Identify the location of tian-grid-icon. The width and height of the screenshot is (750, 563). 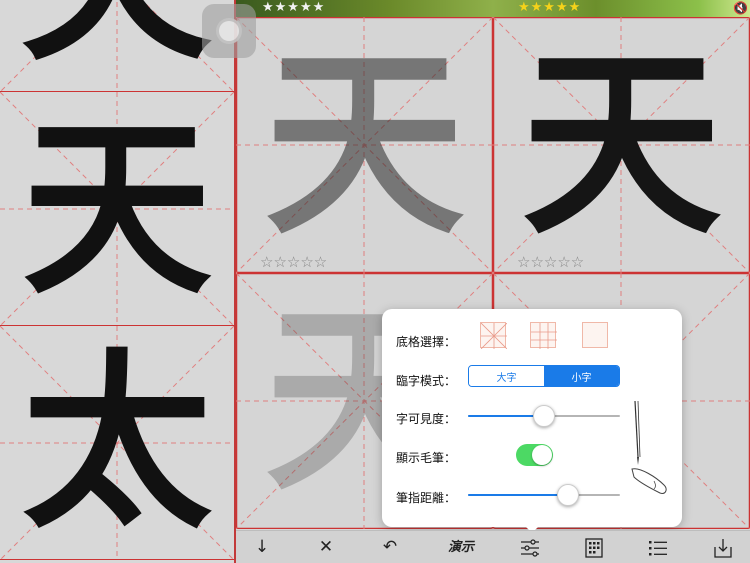
(544, 336).